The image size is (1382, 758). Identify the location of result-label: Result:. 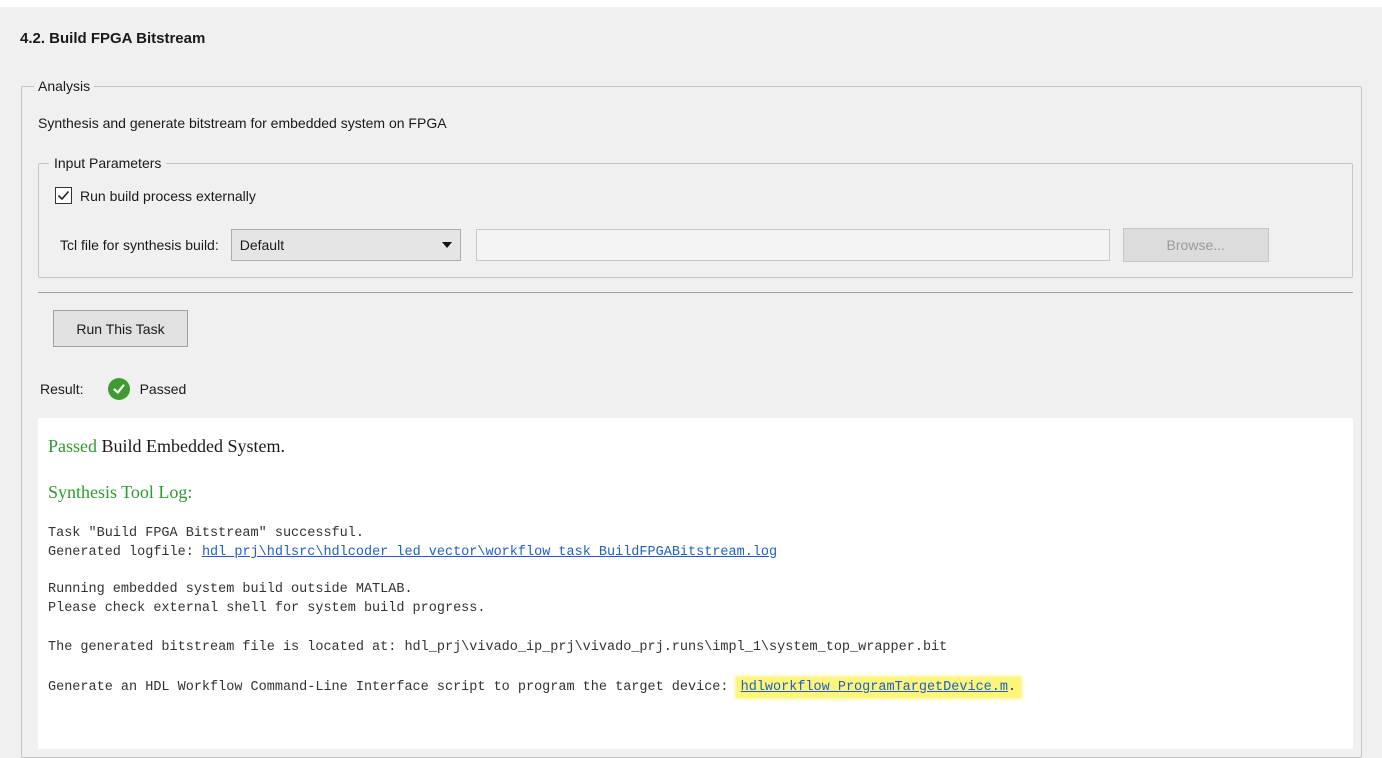
(62, 389).